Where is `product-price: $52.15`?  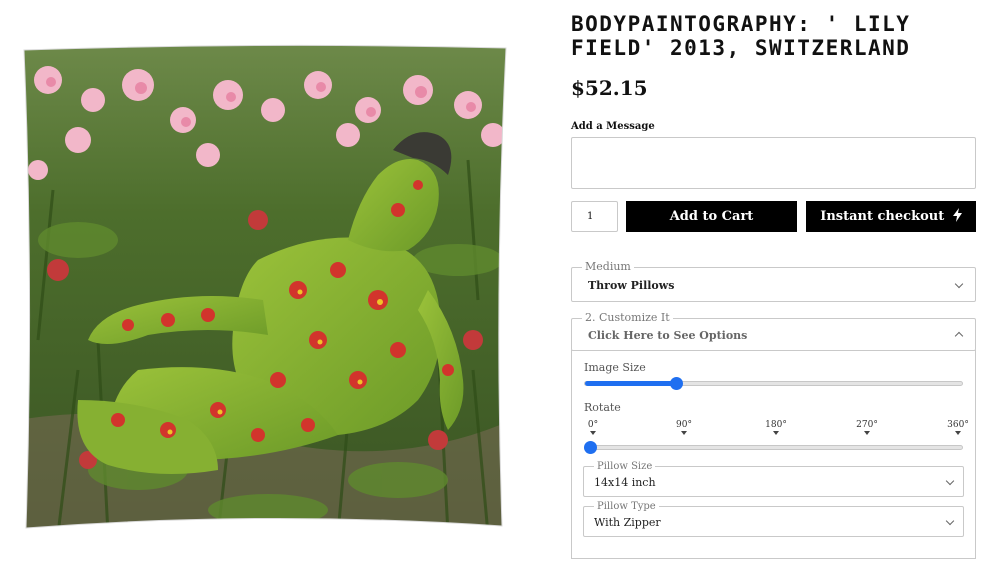
product-price: $52.15 is located at coordinates (609, 88).